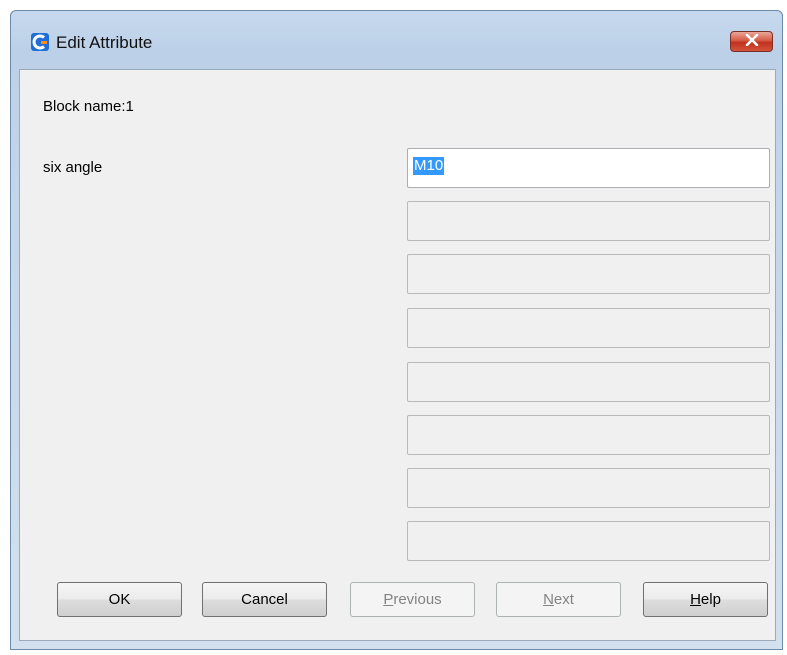  What do you see at coordinates (429, 166) in the screenshot?
I see `attribute-value-text: M10` at bounding box center [429, 166].